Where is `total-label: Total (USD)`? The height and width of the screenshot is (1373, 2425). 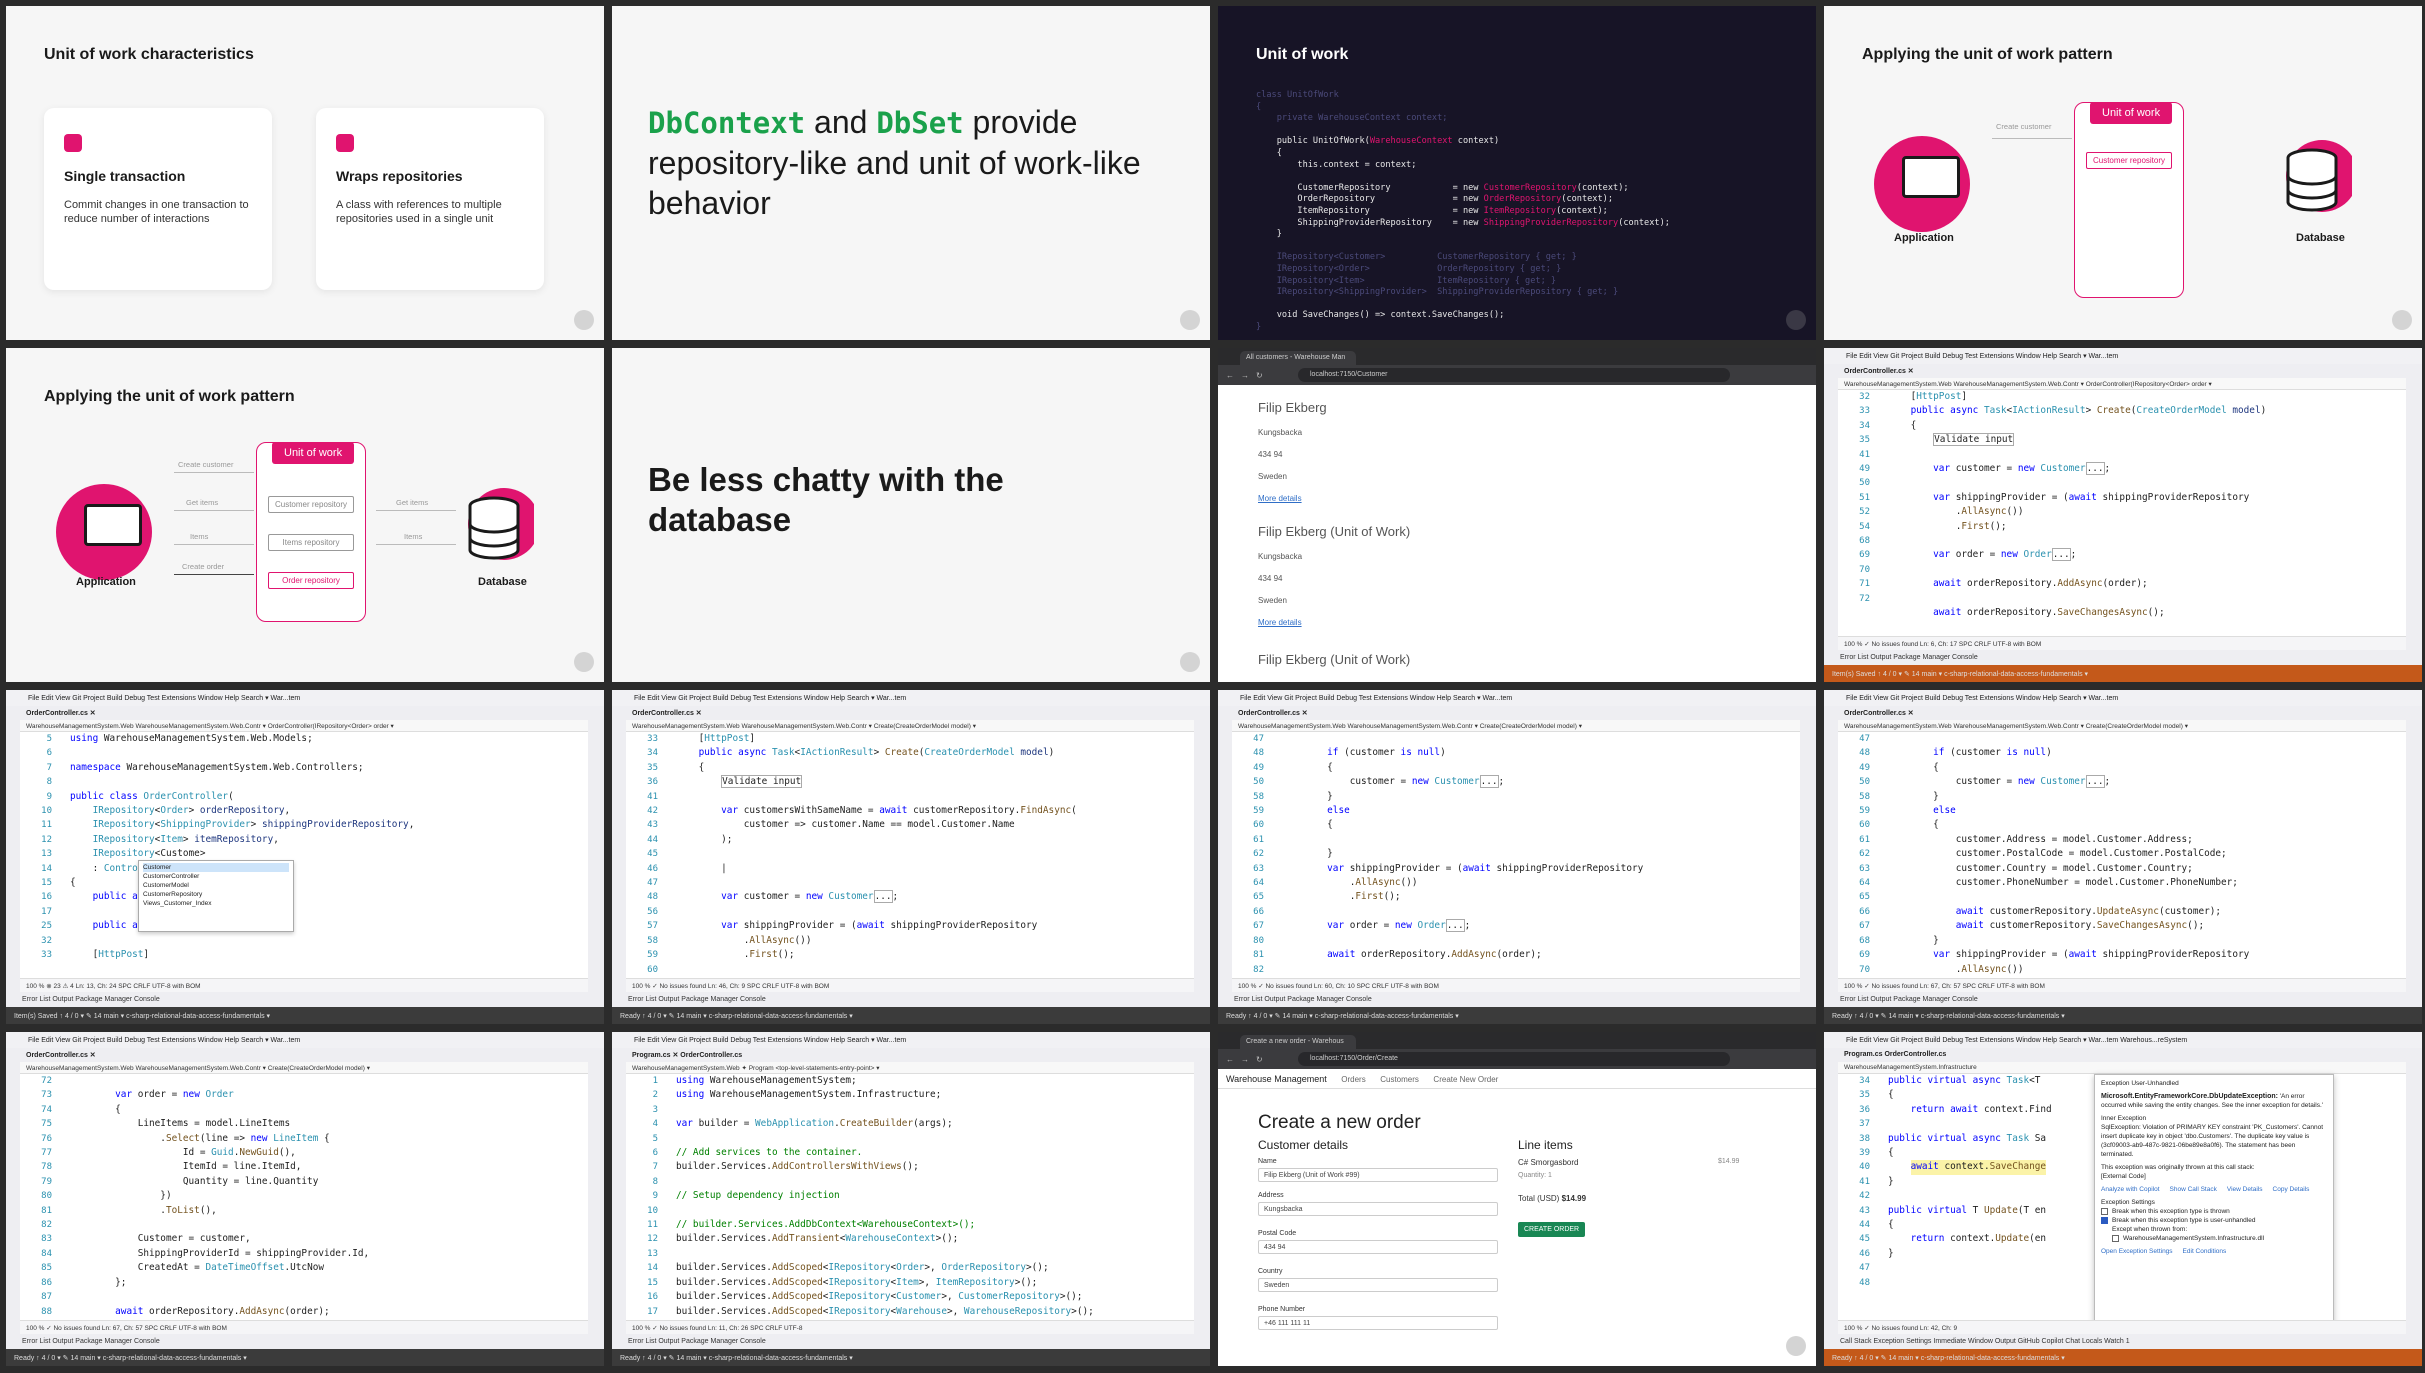 total-label: Total (USD) is located at coordinates (1539, 1198).